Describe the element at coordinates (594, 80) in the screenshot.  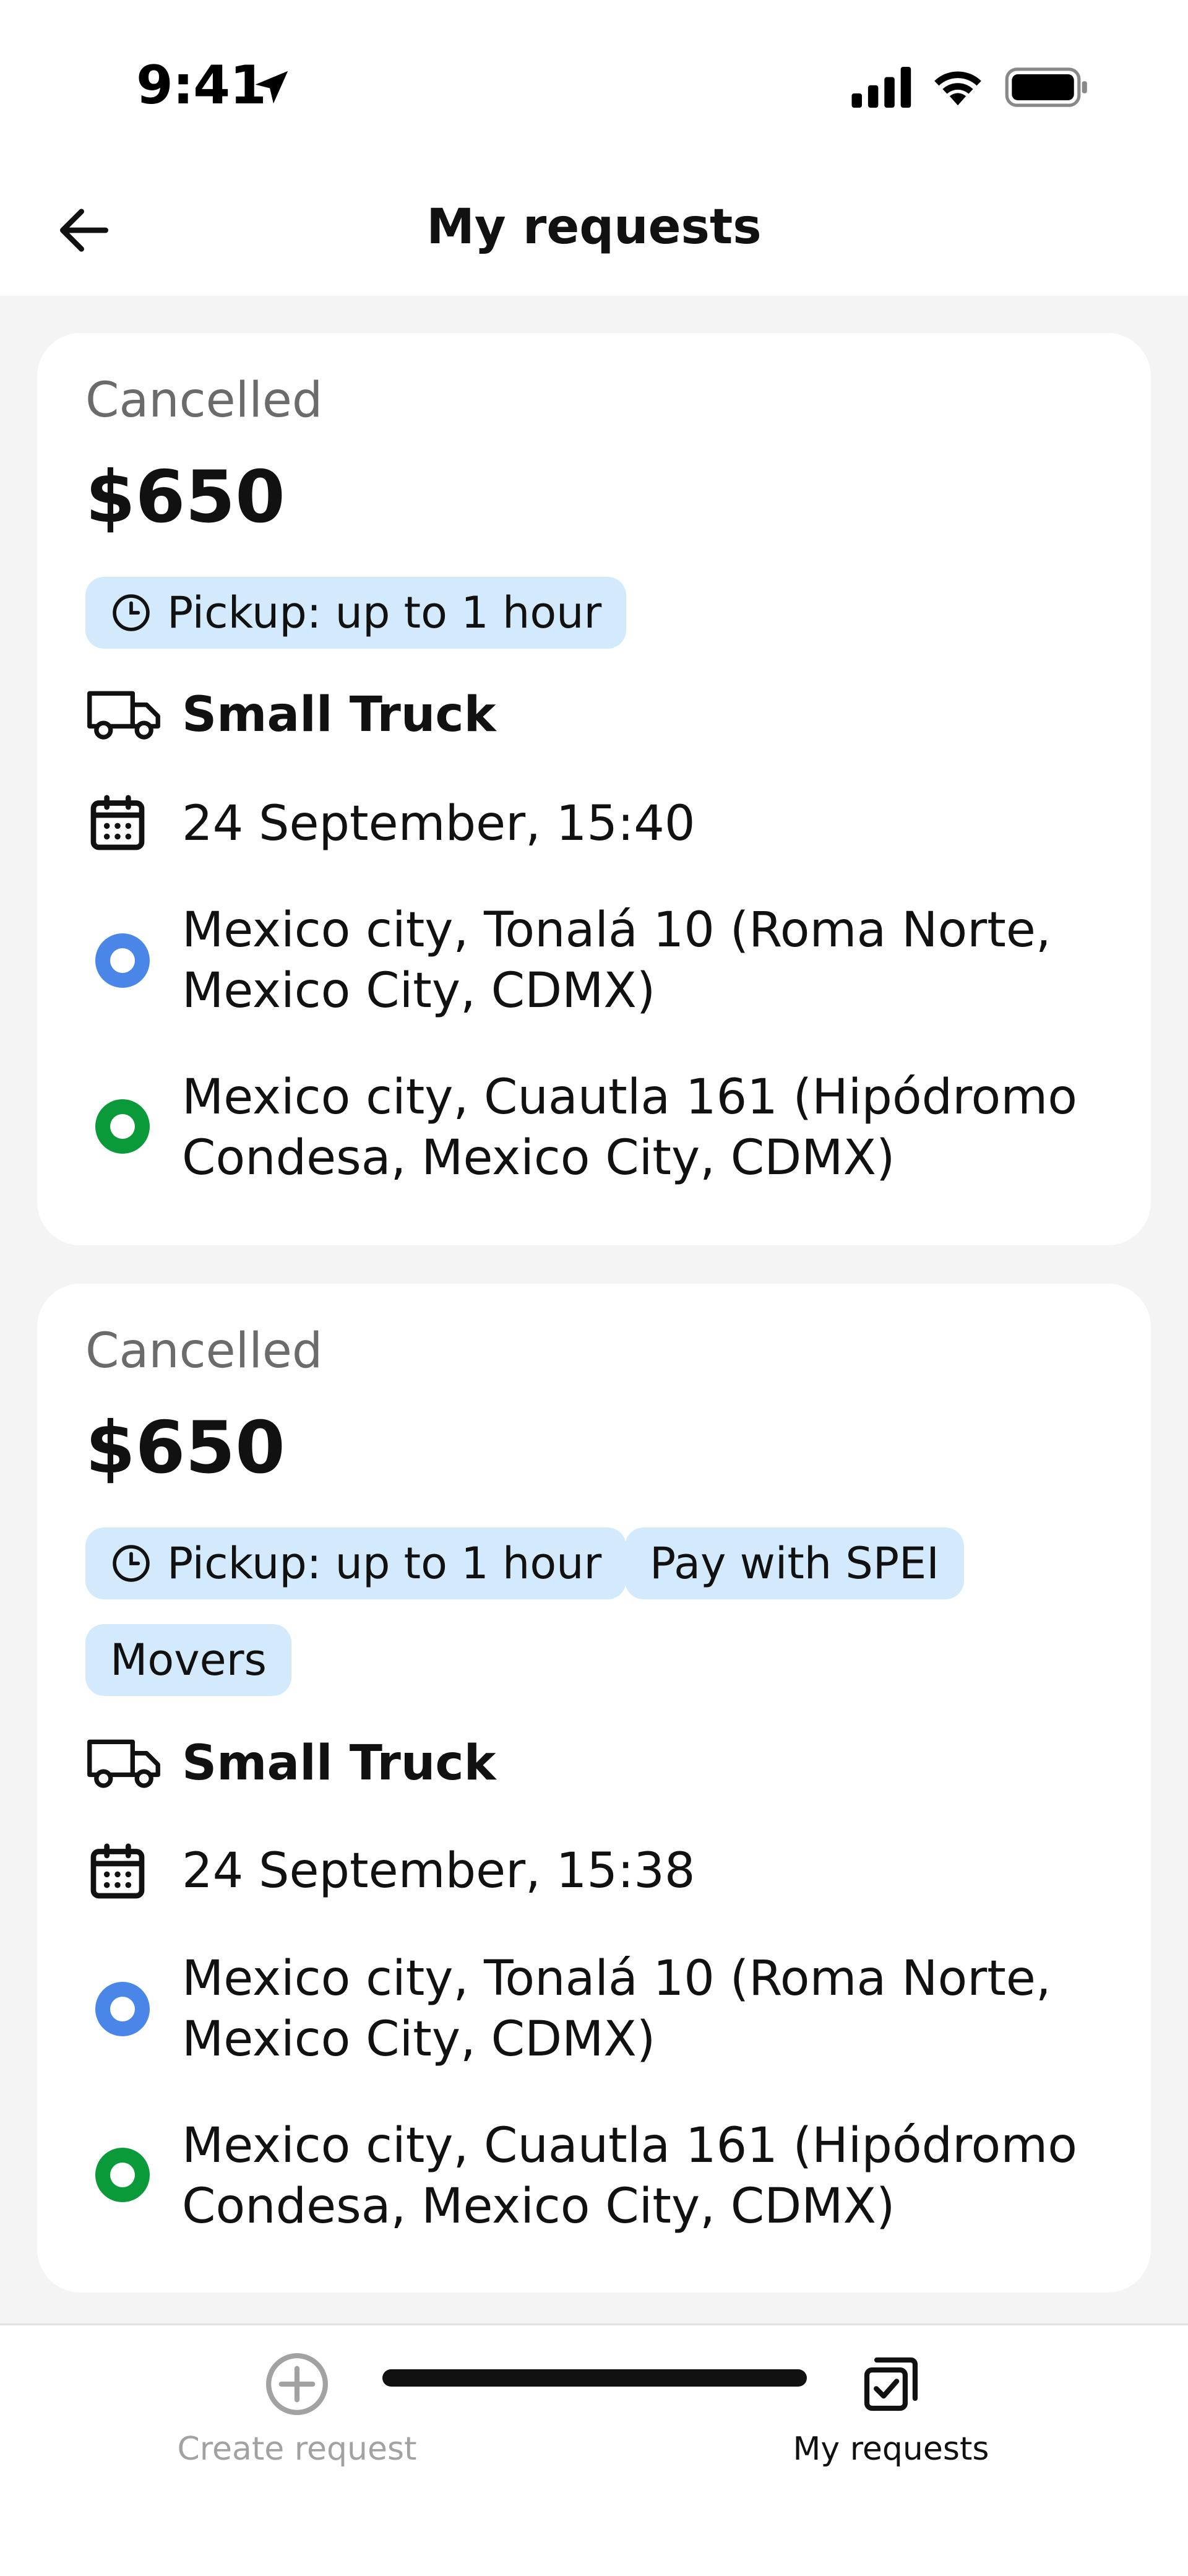
I see `status-bar: 9:41` at that location.